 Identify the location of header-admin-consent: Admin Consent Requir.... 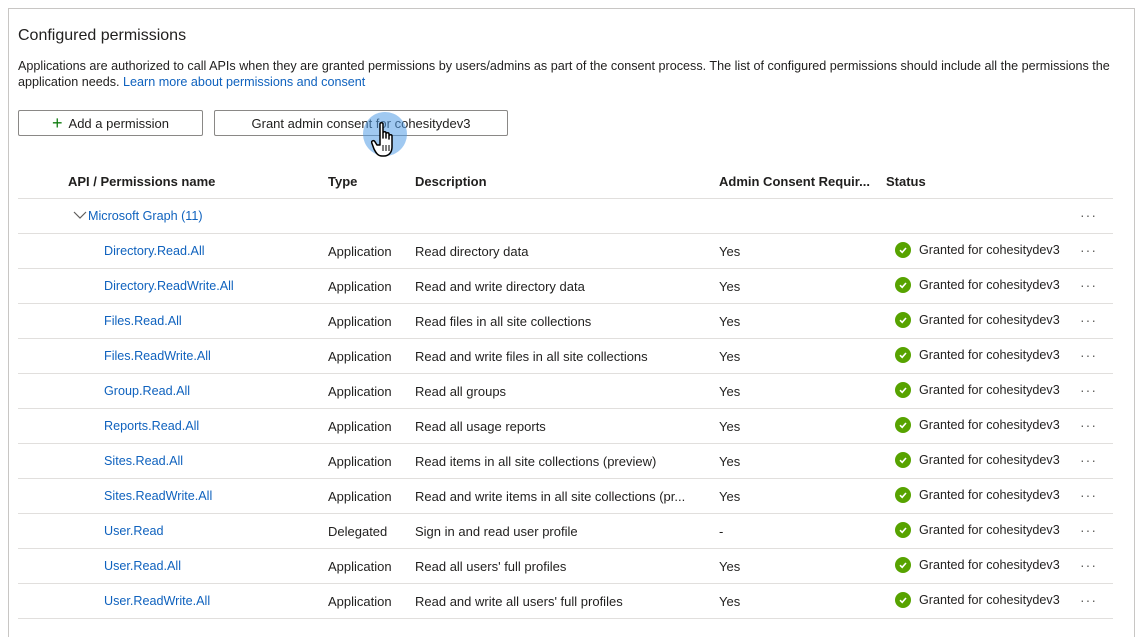
(794, 181).